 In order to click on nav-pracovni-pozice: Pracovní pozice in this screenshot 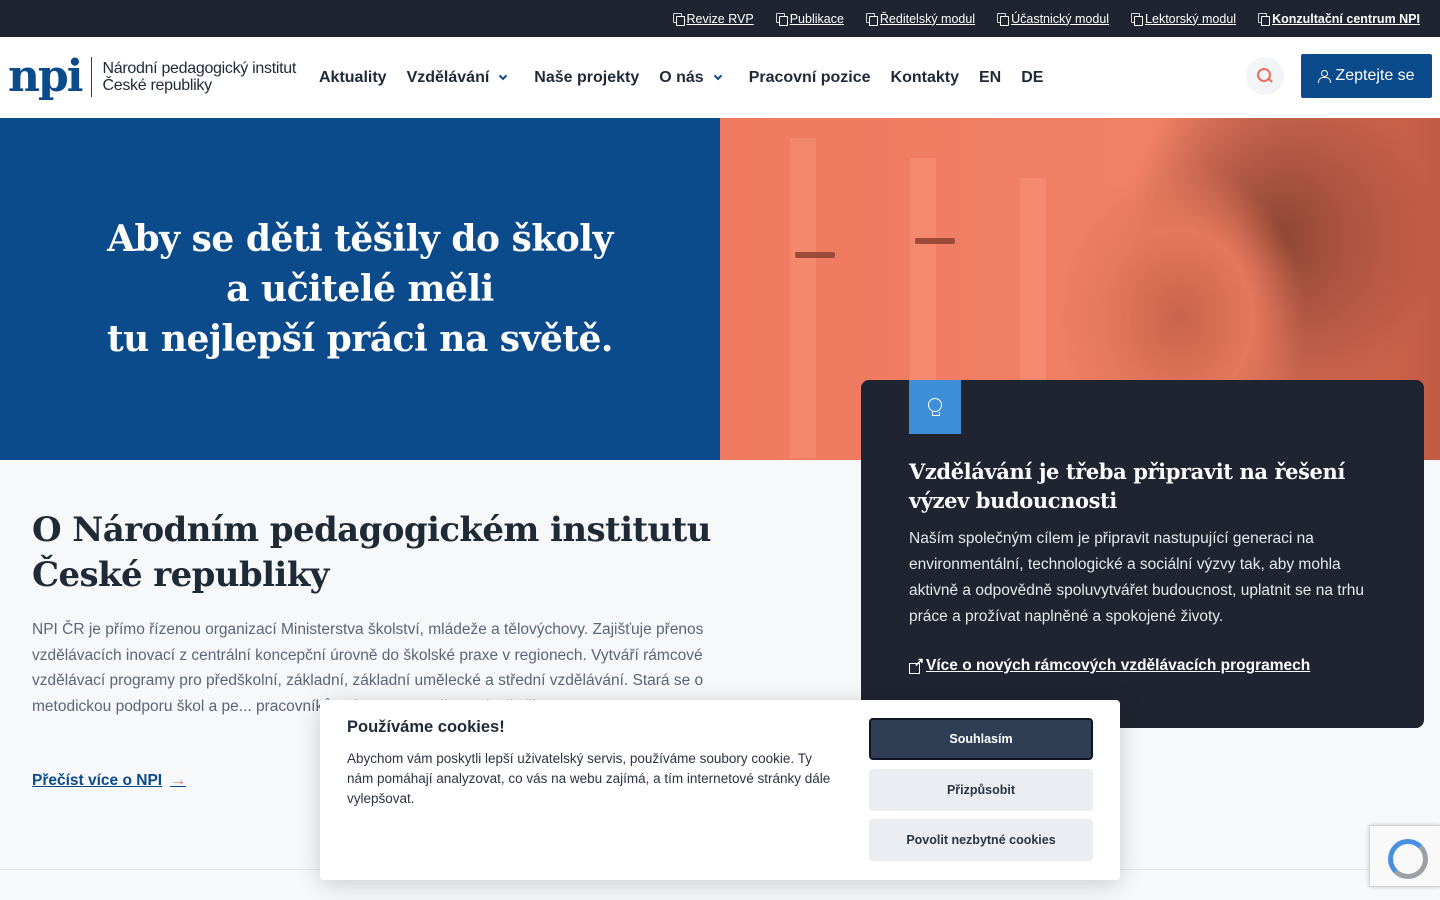, I will do `click(810, 78)`.